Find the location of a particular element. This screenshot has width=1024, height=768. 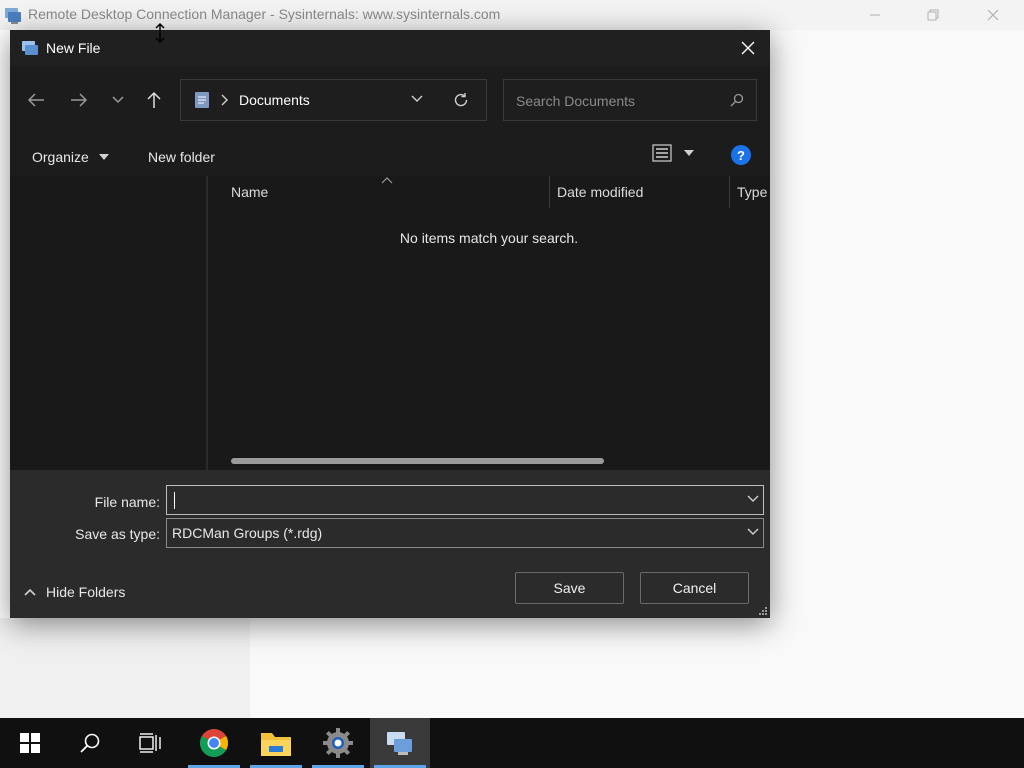

change-view-button is located at coordinates (673, 153).